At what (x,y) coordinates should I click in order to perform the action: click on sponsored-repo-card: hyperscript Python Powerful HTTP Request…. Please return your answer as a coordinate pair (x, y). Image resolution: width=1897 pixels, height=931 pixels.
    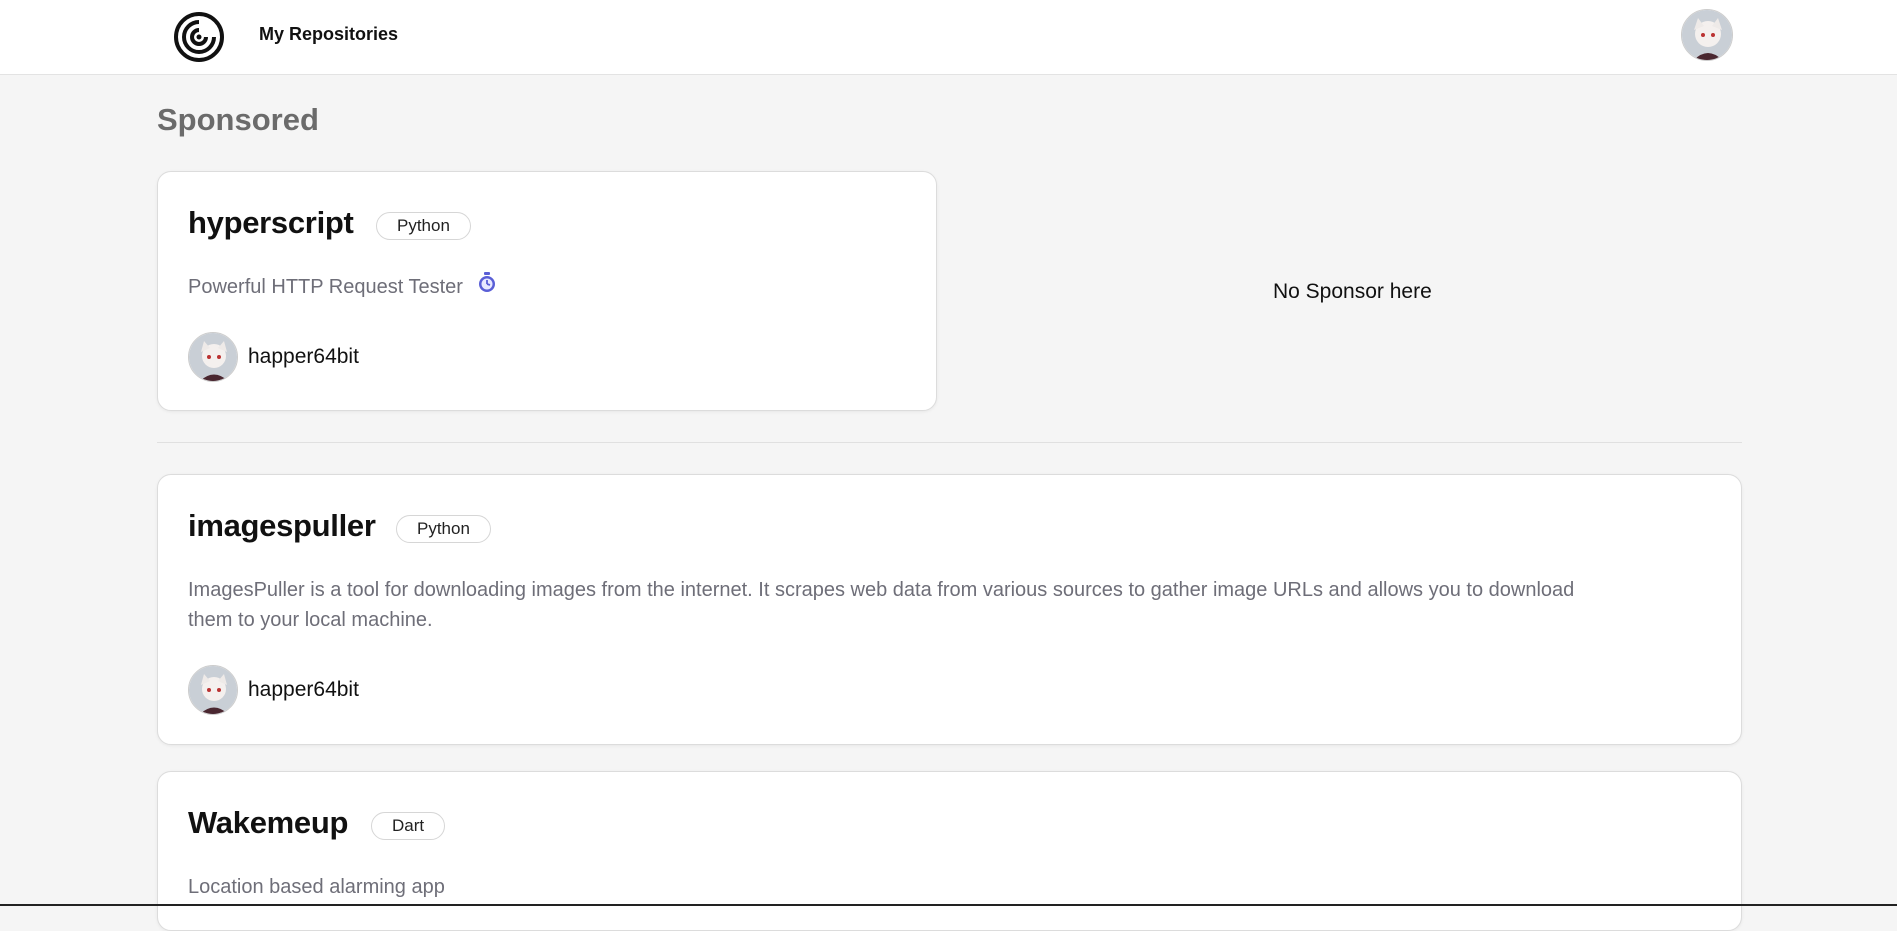
    Looking at the image, I should click on (547, 291).